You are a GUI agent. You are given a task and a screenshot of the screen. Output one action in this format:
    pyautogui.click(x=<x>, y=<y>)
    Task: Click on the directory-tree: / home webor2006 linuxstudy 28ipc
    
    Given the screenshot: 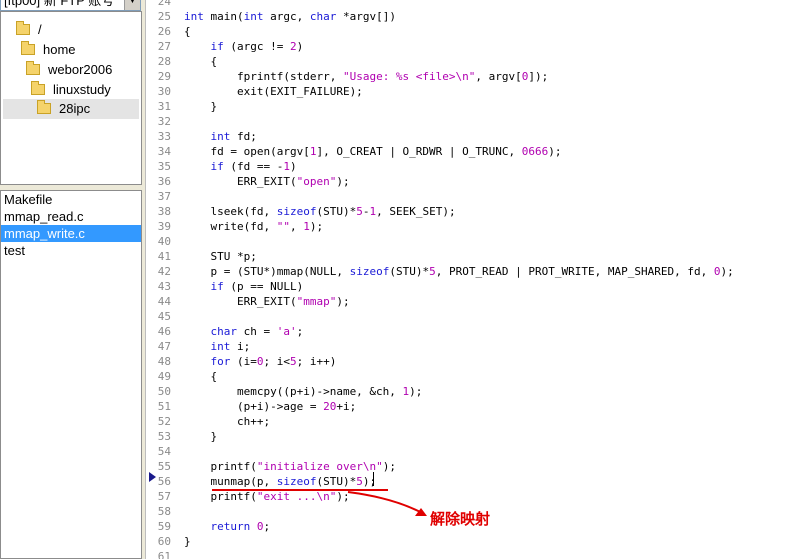 What is the action you would take?
    pyautogui.click(x=71, y=98)
    